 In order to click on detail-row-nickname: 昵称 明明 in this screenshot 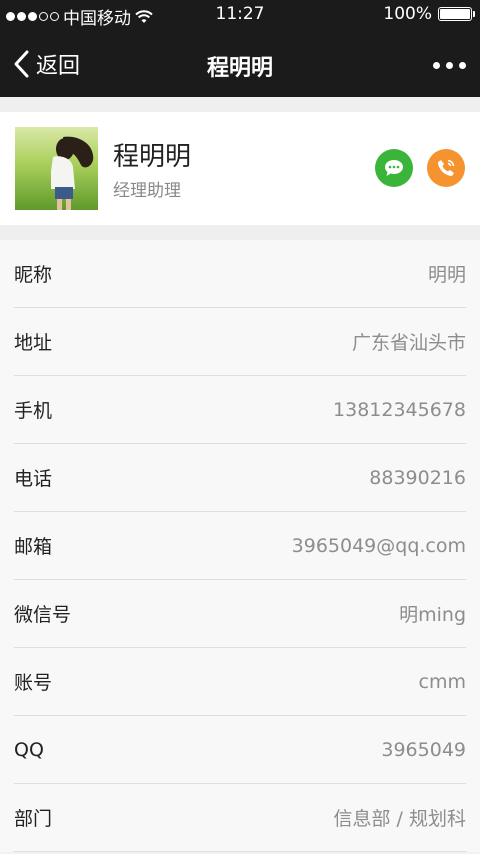, I will do `click(240, 274)`.